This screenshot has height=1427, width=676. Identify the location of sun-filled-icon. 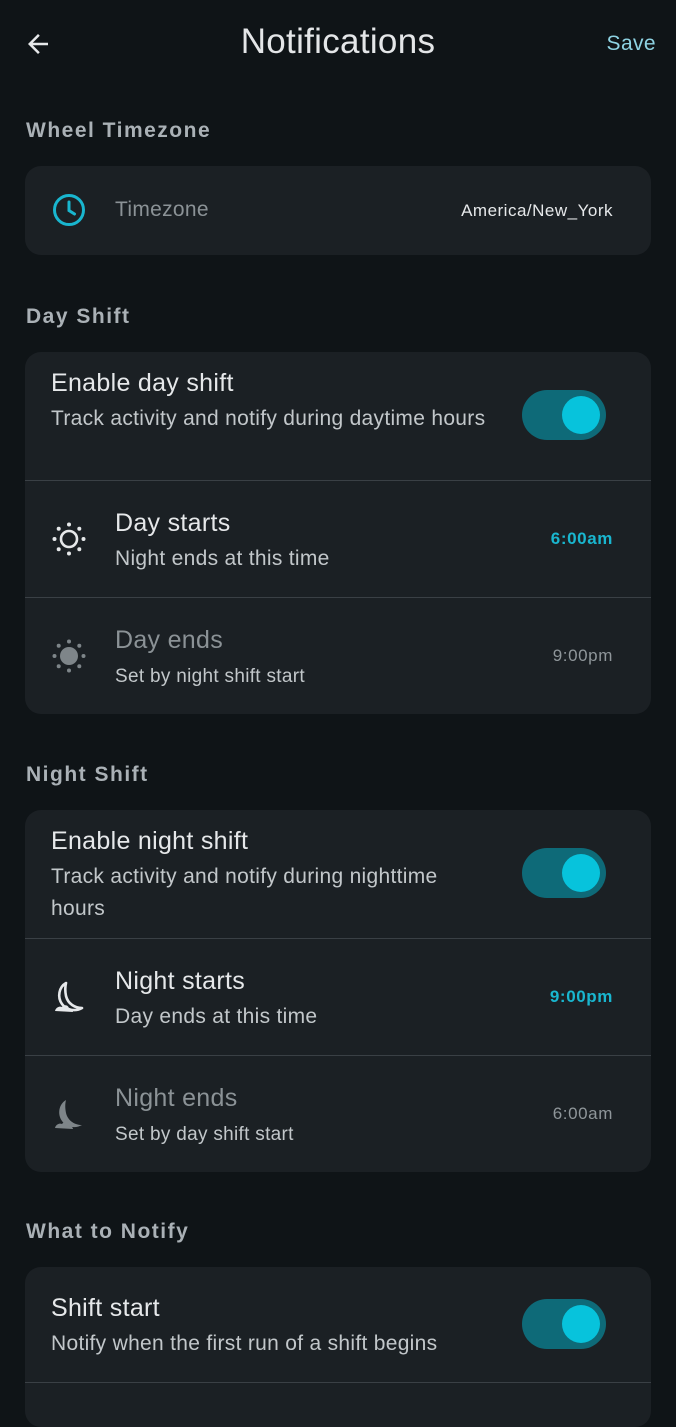
(69, 656).